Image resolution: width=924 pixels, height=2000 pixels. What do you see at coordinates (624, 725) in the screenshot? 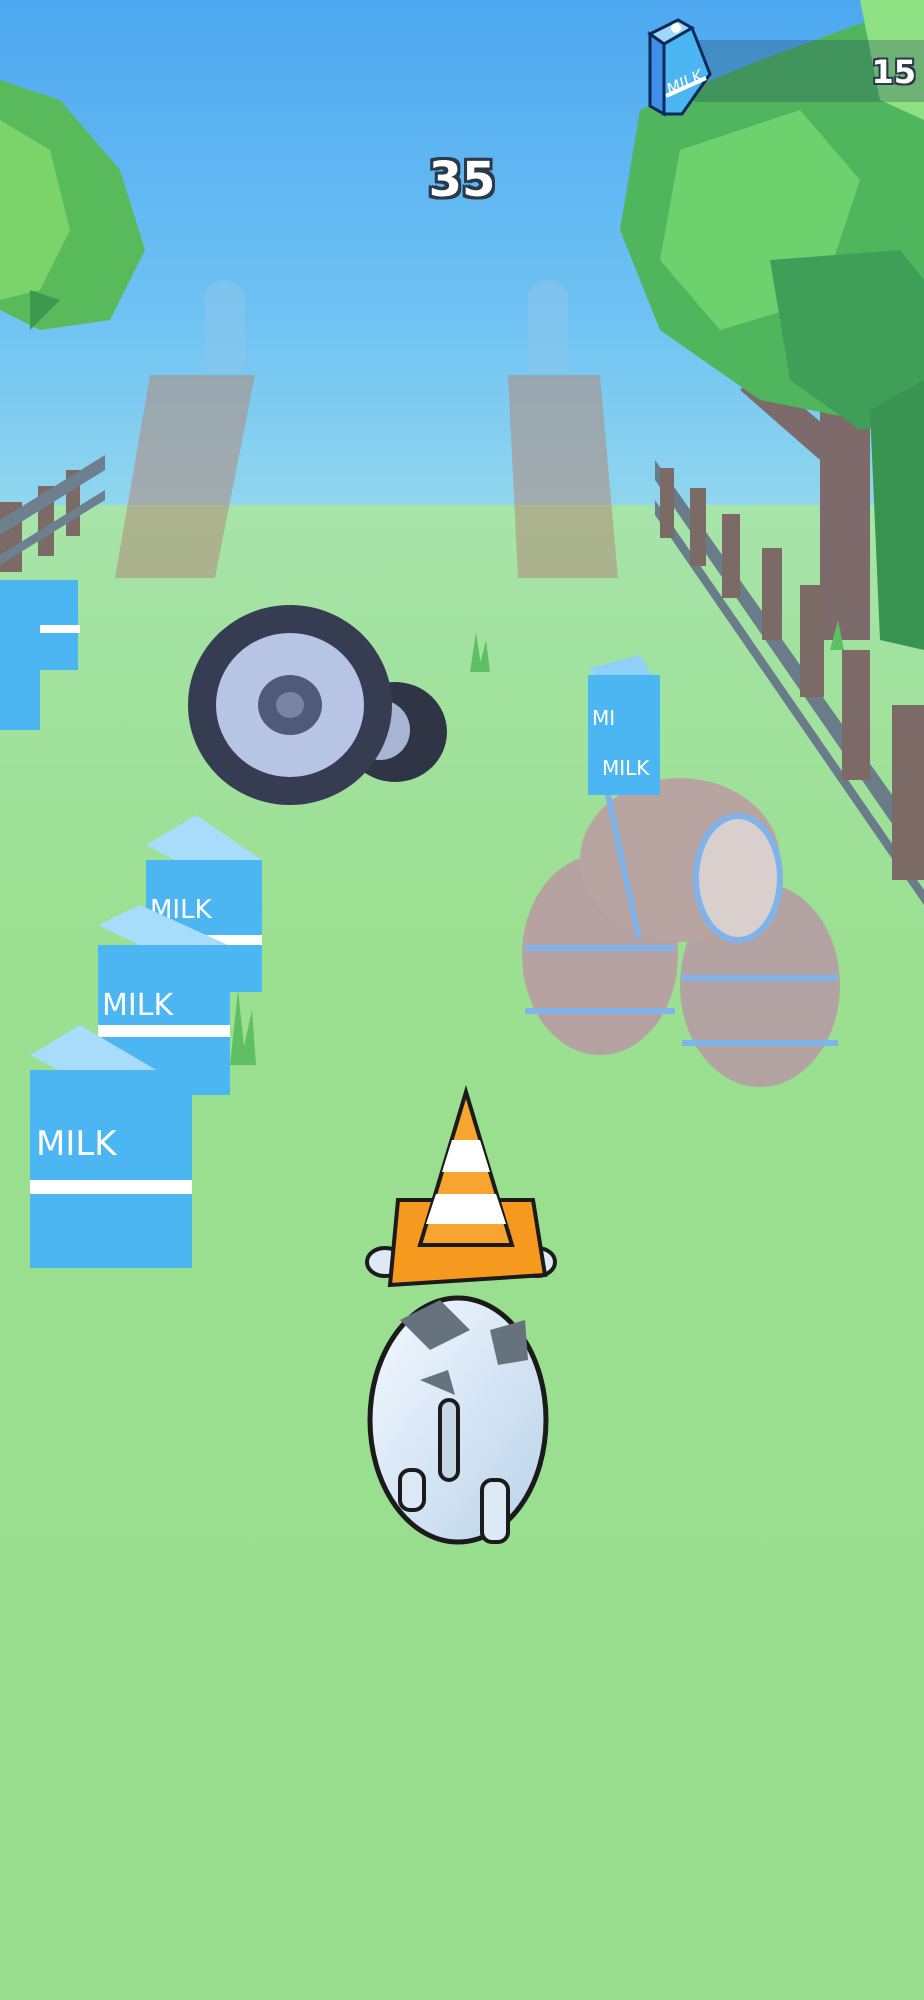
I see `milk-cartons-right: MI MILK` at bounding box center [624, 725].